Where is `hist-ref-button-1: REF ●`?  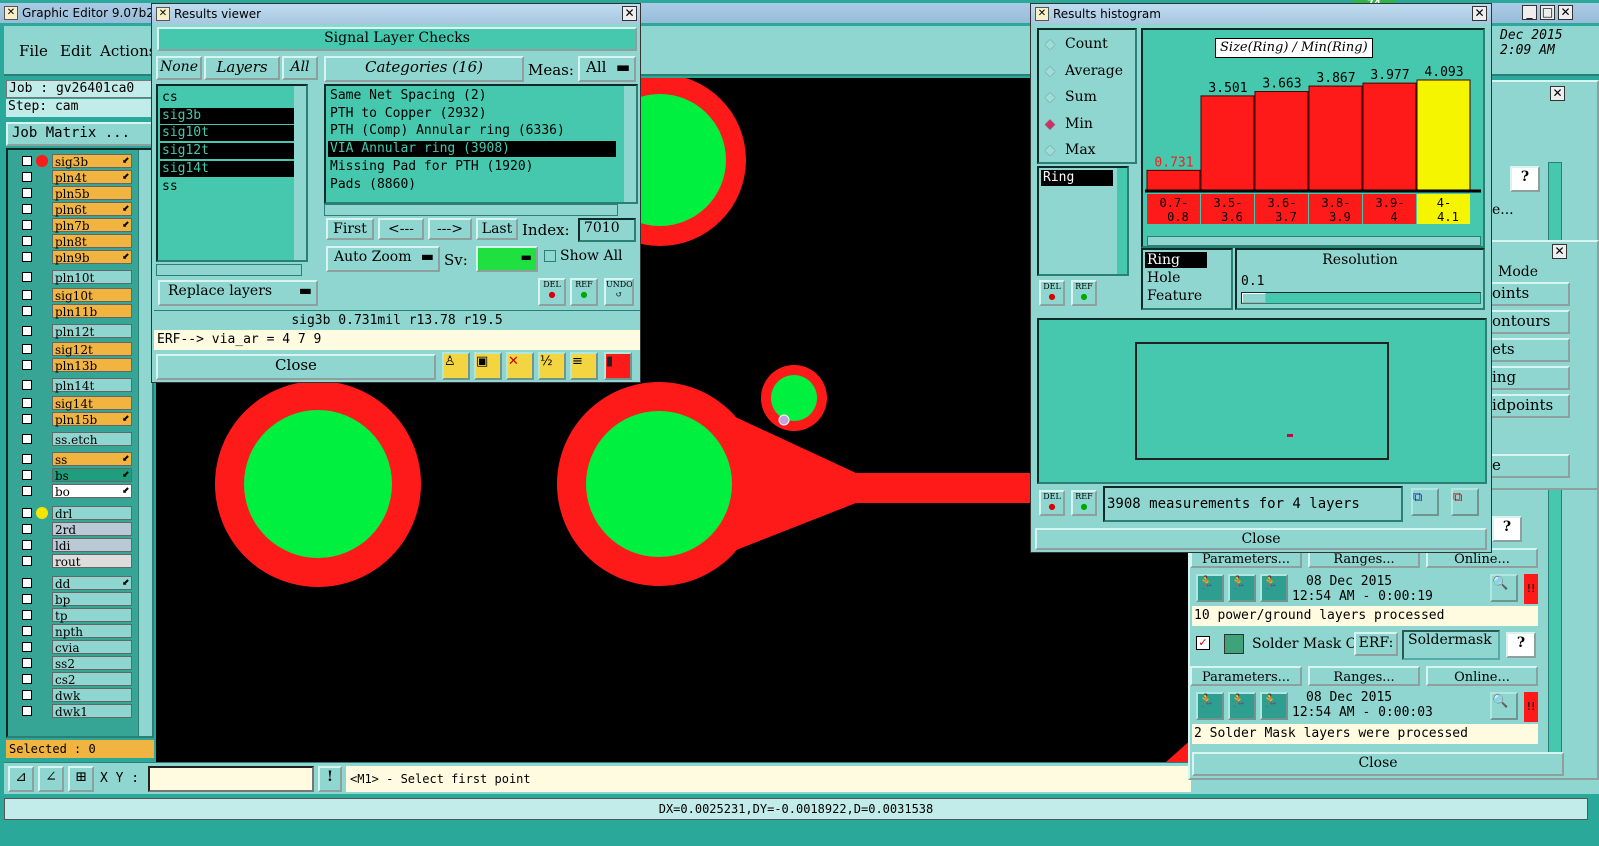 hist-ref-button-1: REF ● is located at coordinates (1084, 293).